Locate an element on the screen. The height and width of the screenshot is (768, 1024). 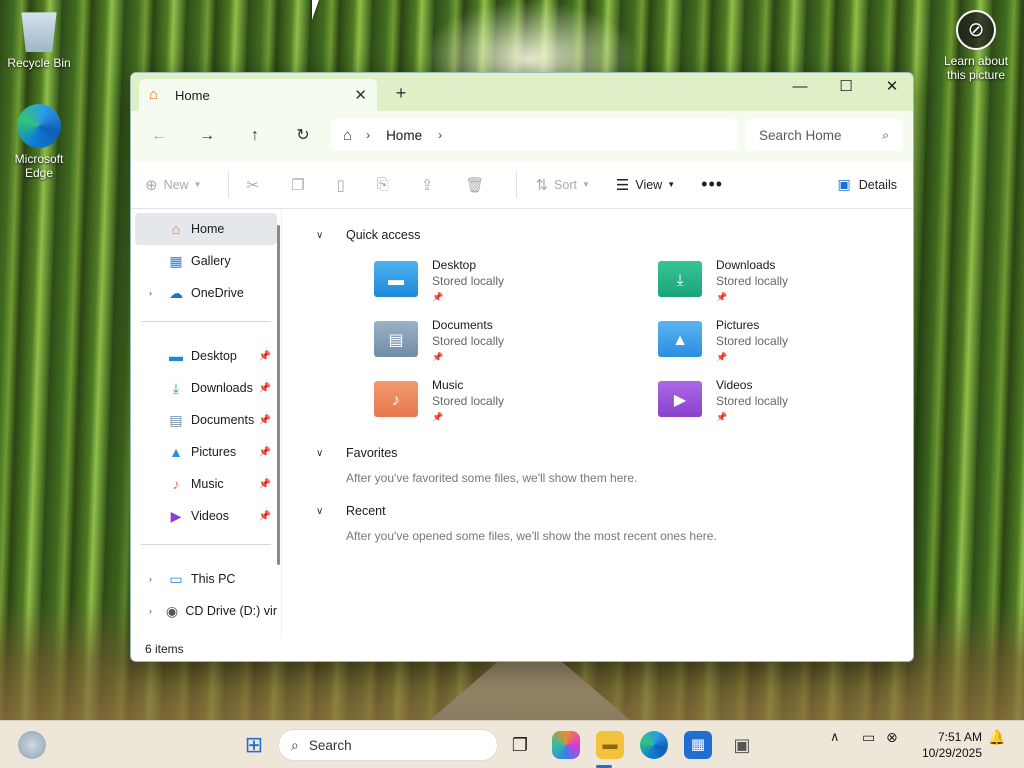
section-favorites: ∨ Favorites is located at coordinates (614, 453).